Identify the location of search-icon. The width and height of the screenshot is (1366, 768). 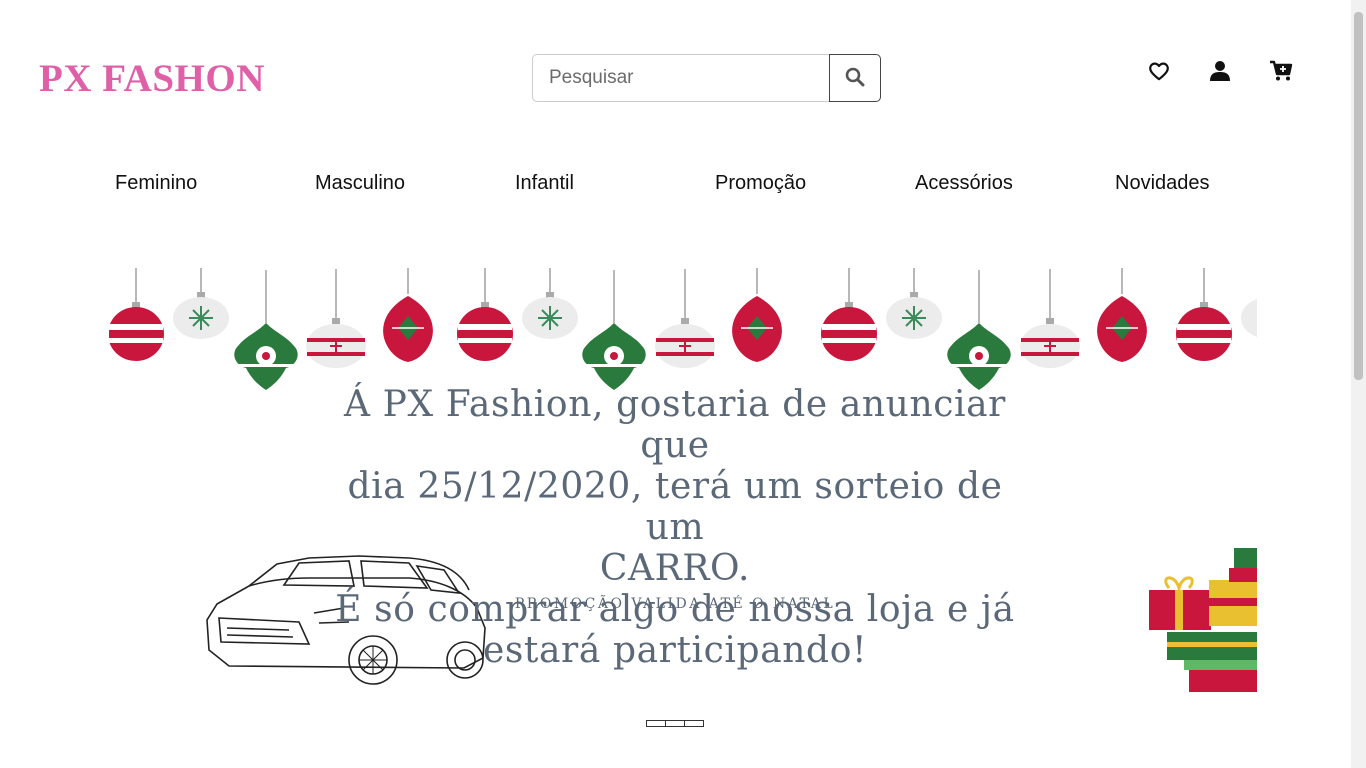
(855, 78).